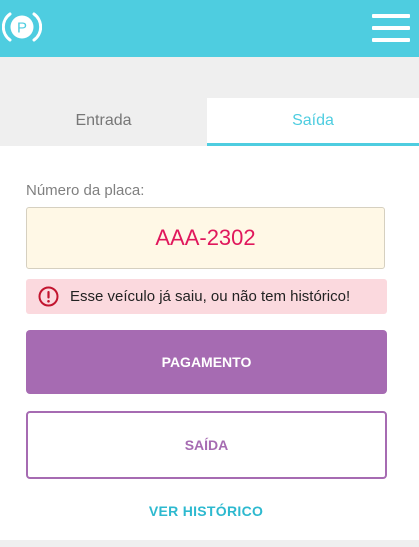  Describe the element at coordinates (48, 296) in the screenshot. I see `error-circle-icon` at that location.